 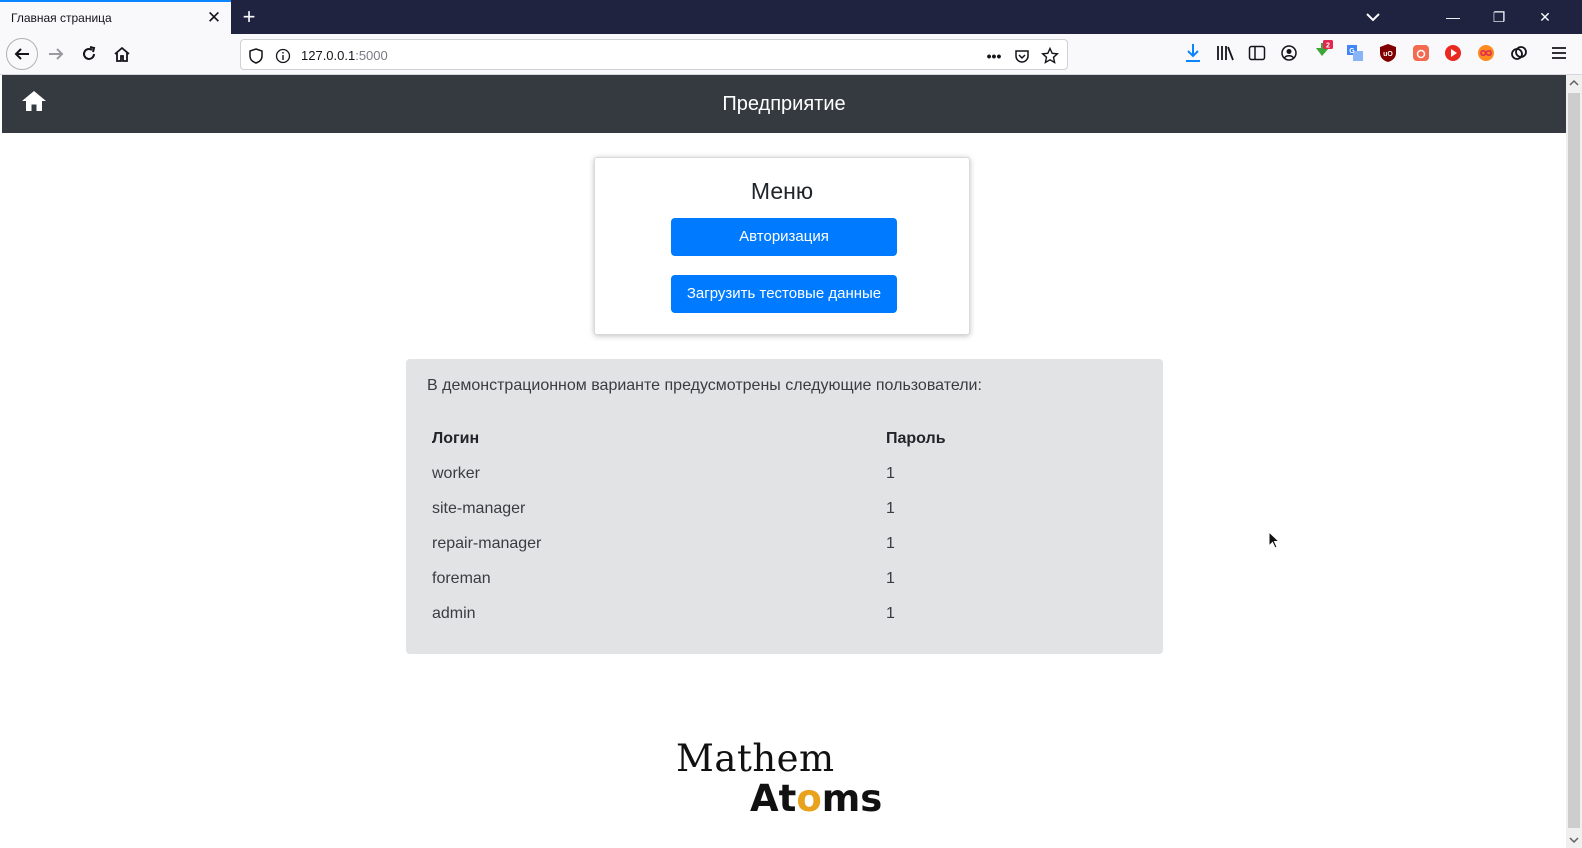 I want to click on new-tab-button: +, so click(x=249, y=17).